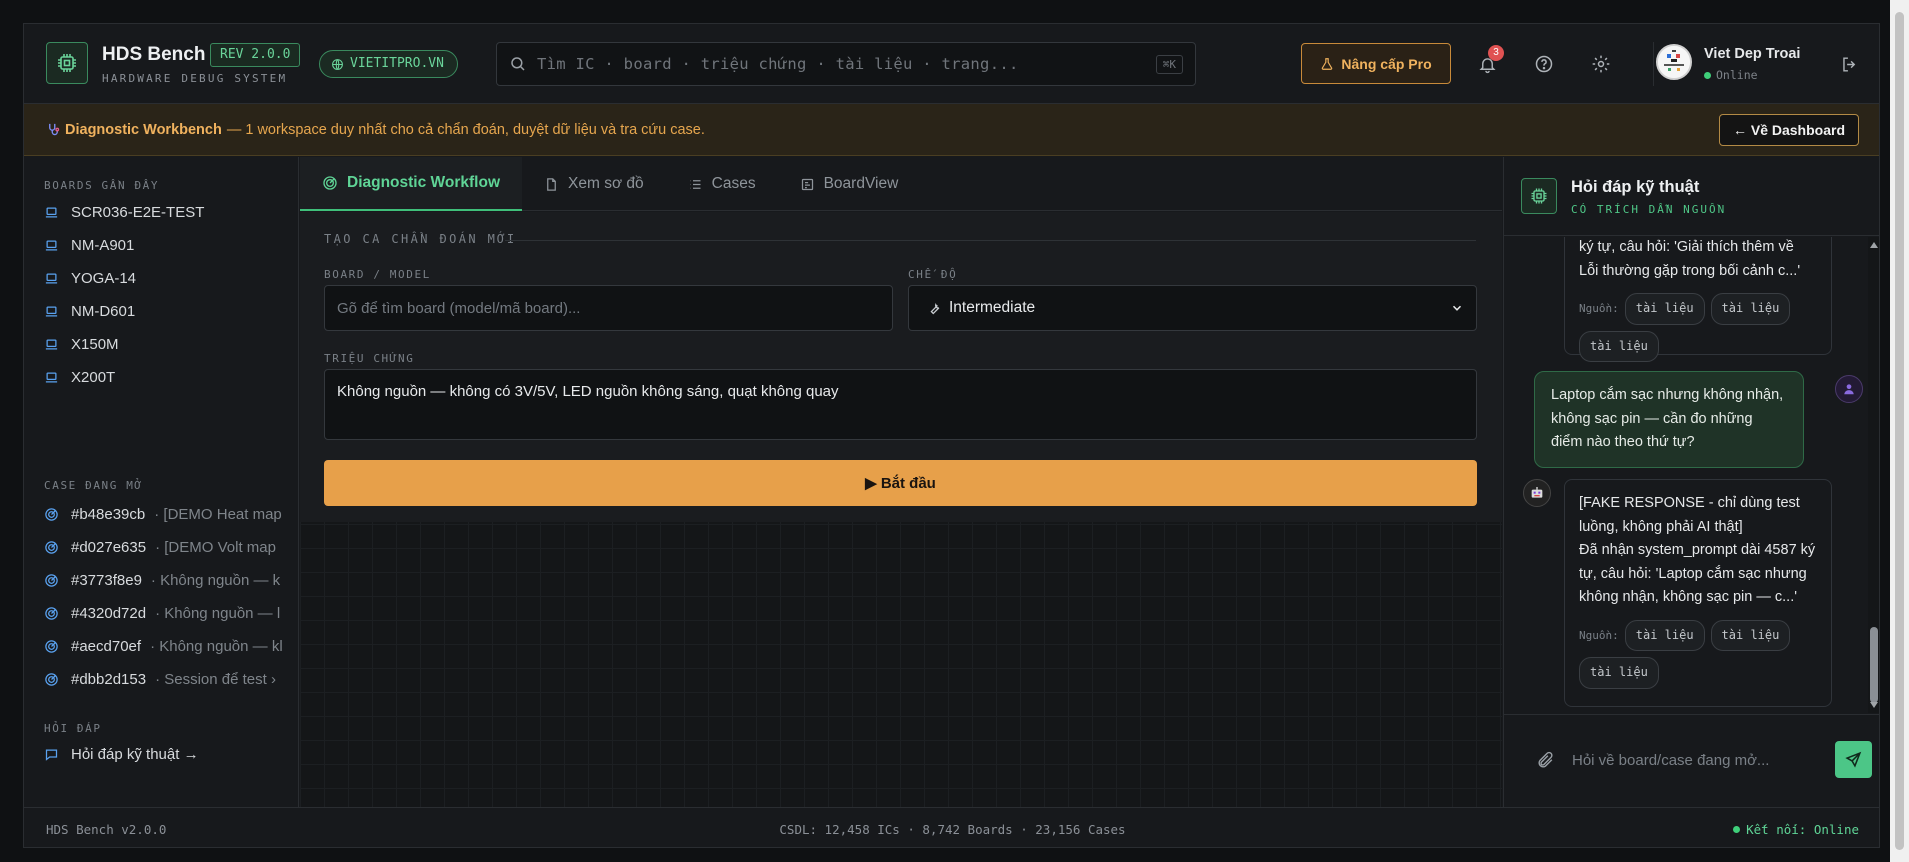  I want to click on bot-avatar-icon, so click(1537, 493).